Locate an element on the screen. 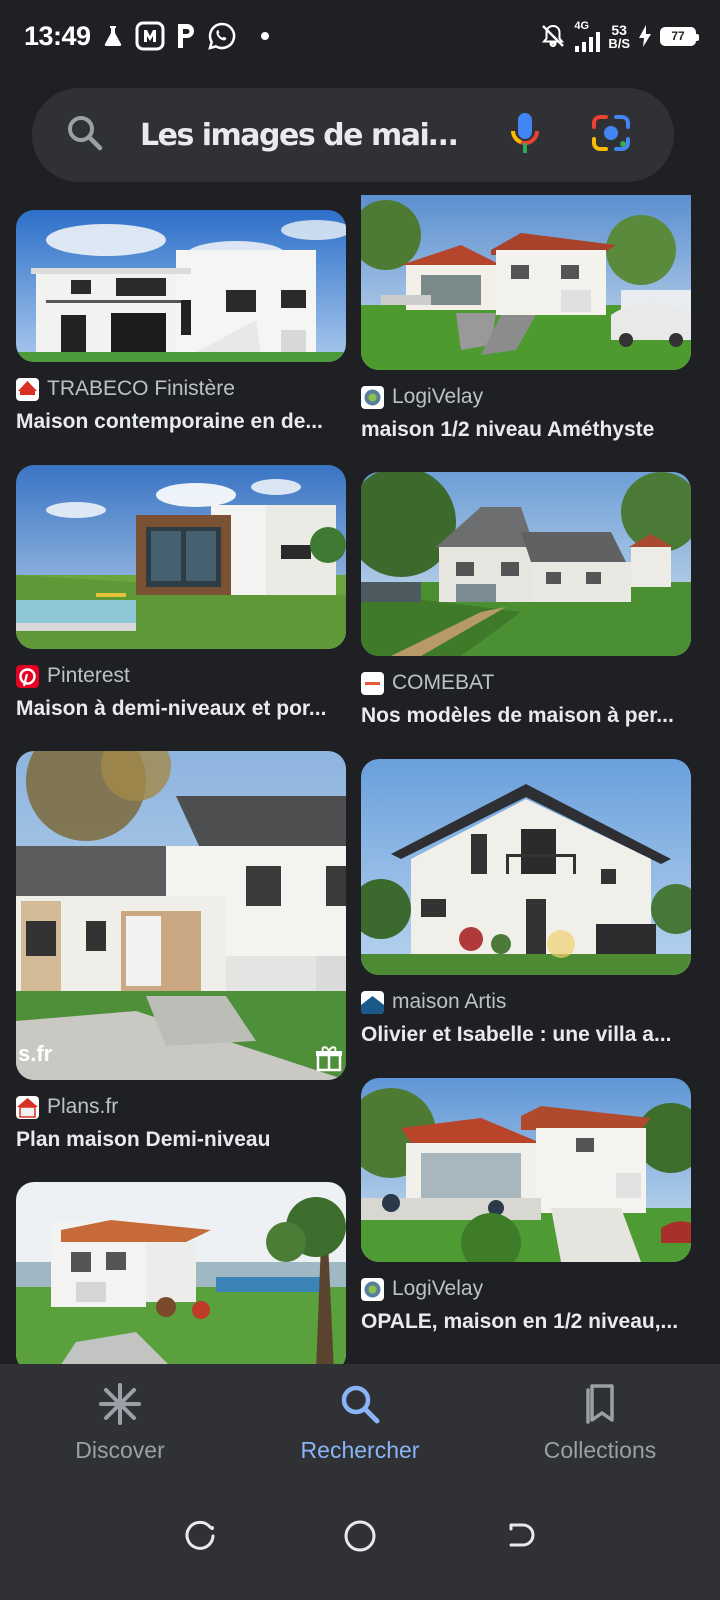 This screenshot has height=1600, width=720. status-right-icons: 4G 53 B/S 77 is located at coordinates (619, 35).